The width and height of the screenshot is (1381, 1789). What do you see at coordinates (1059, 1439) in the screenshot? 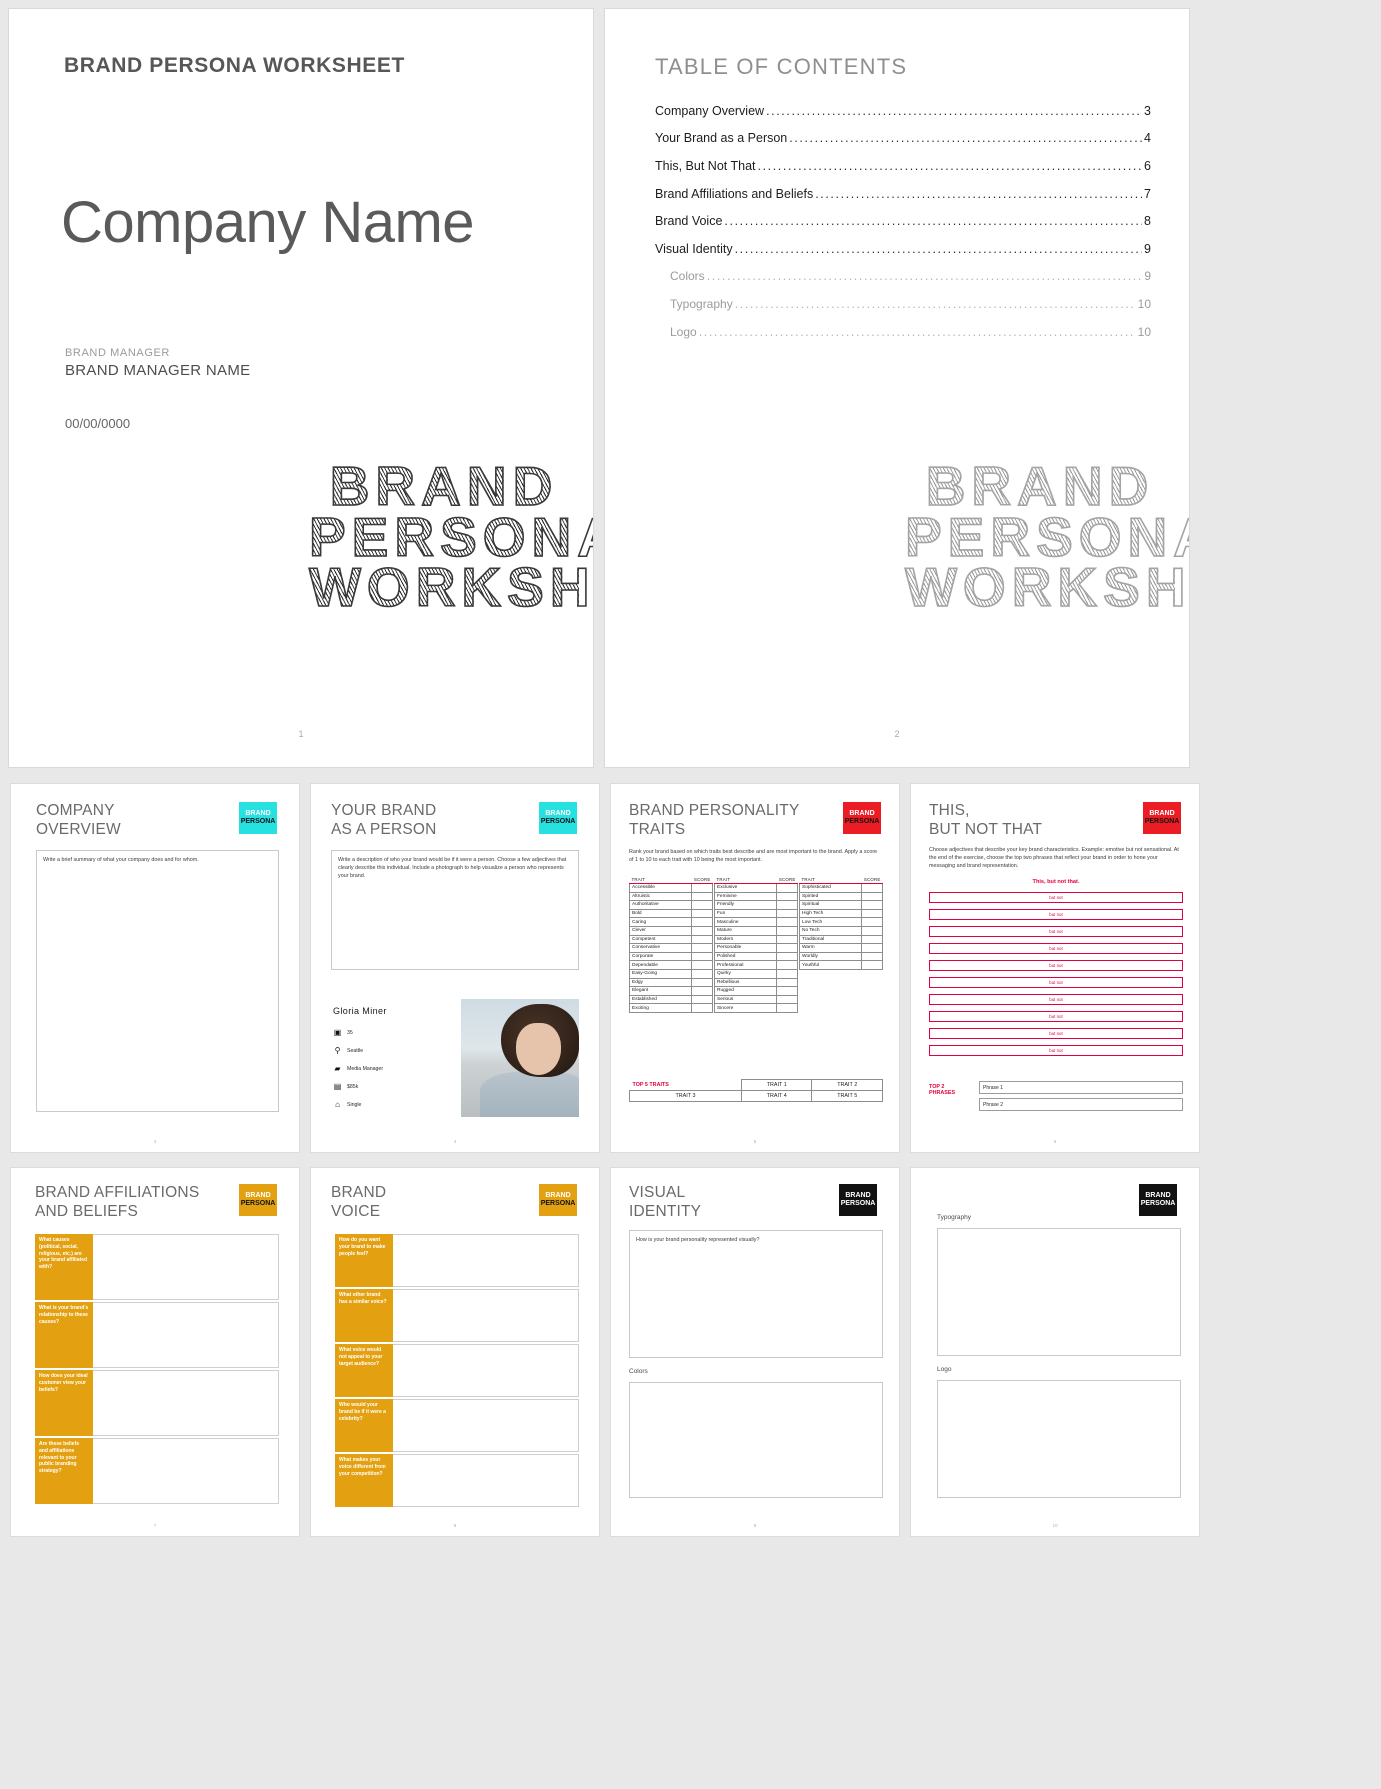
I see `logo-box` at bounding box center [1059, 1439].